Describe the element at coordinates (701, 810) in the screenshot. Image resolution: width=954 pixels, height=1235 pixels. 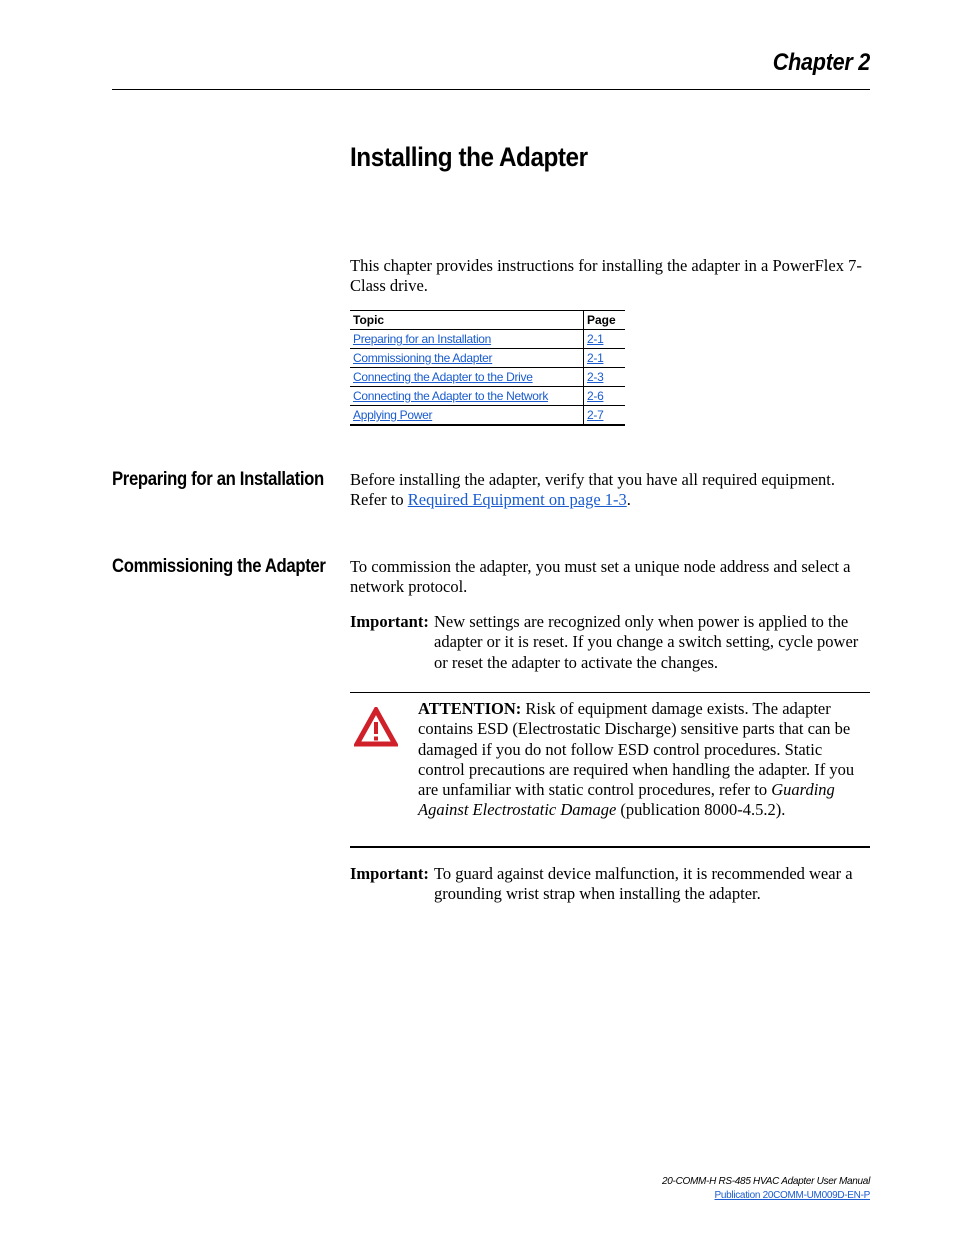
I see `publication-number: (publication 8000-4.5.2).` at that location.